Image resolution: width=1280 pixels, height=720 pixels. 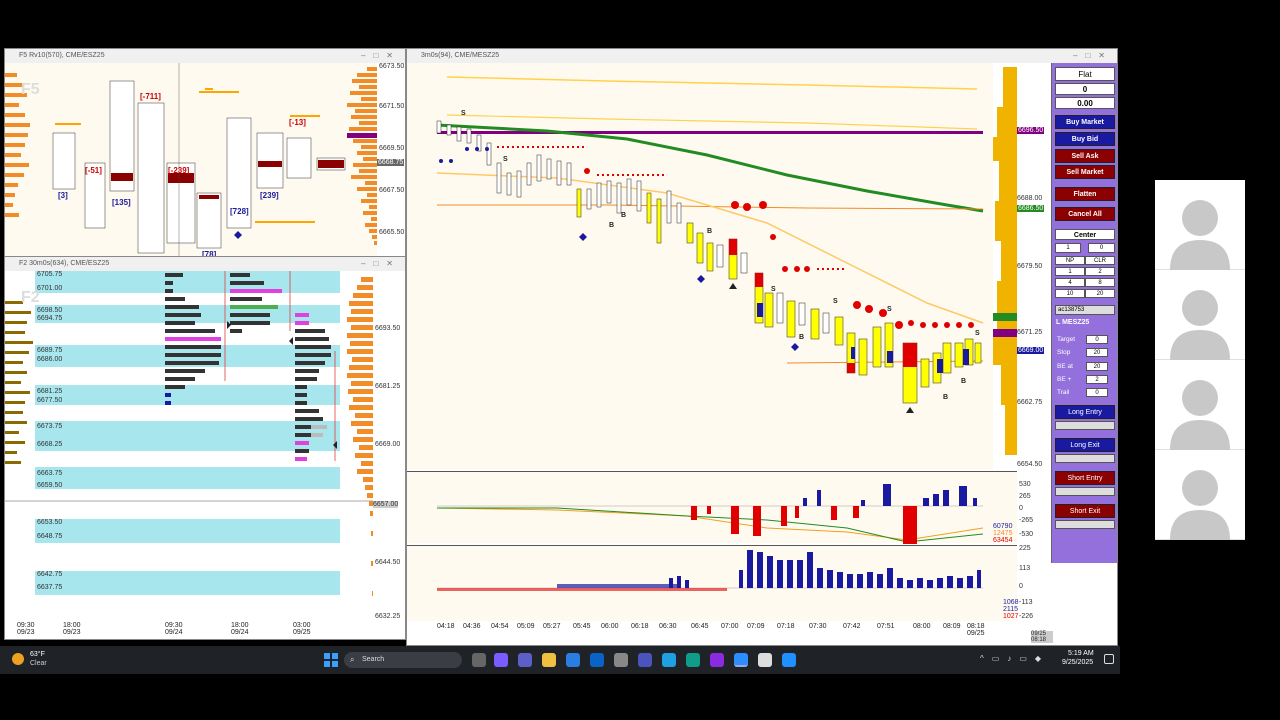 What do you see at coordinates (852, 626) in the screenshot?
I see `time-label: 07:42` at bounding box center [852, 626].